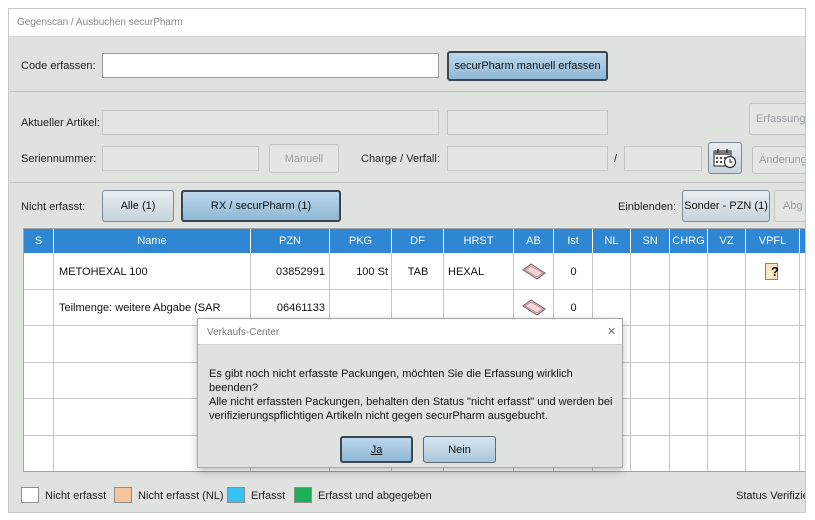  Describe the element at coordinates (726, 206) in the screenshot. I see `sonder-pzn-button: Sonder - PZN (1)` at that location.